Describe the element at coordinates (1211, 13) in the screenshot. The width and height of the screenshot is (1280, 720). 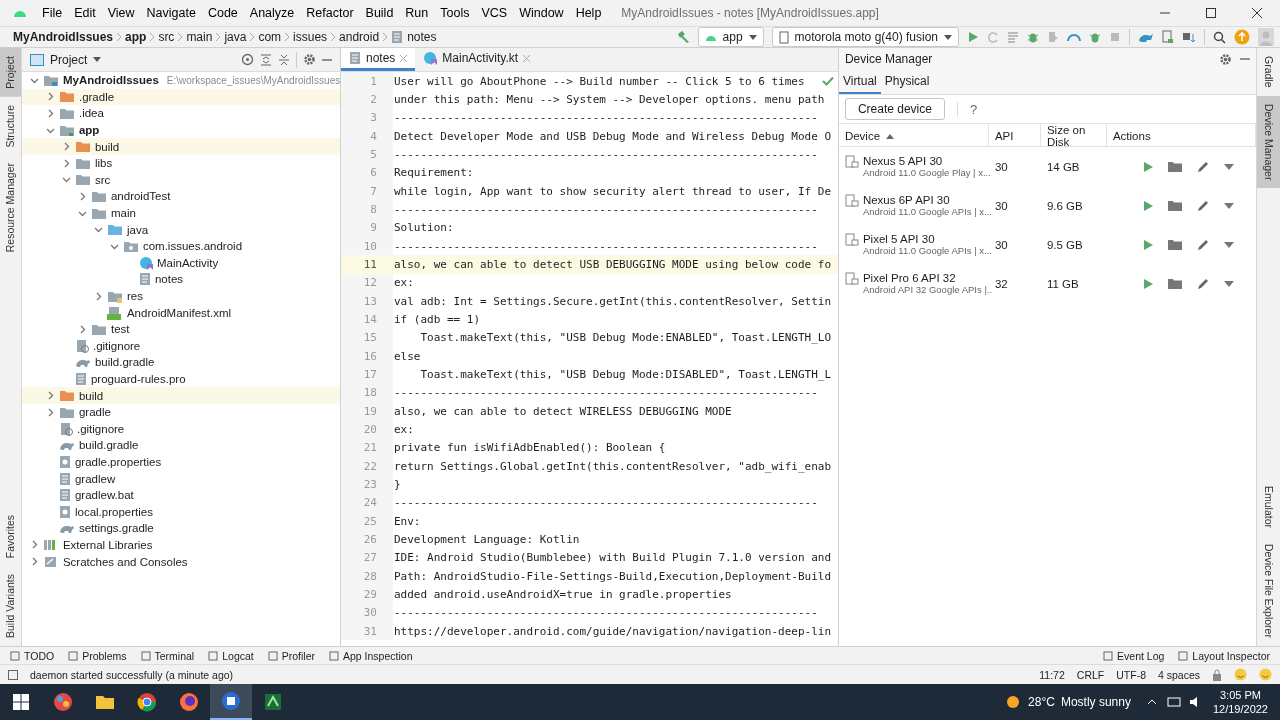
I see `maximize-icon` at that location.